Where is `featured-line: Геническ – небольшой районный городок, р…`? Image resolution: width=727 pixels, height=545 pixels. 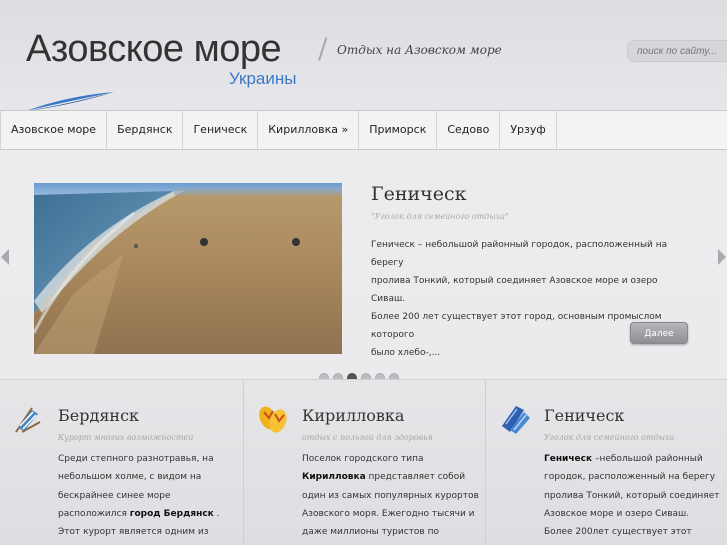
featured-line: Геническ – небольшой районный городок, р… is located at coordinates (519, 254).